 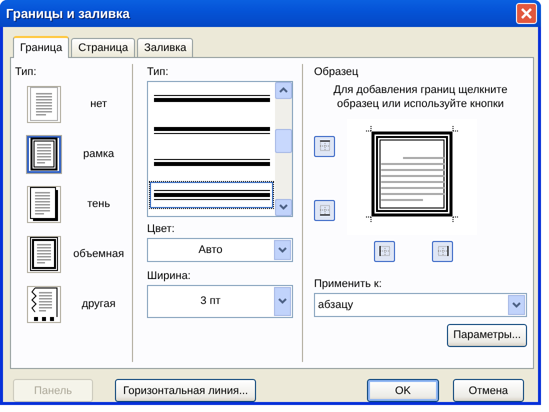 I want to click on setting-label: рамка, so click(x=99, y=154).